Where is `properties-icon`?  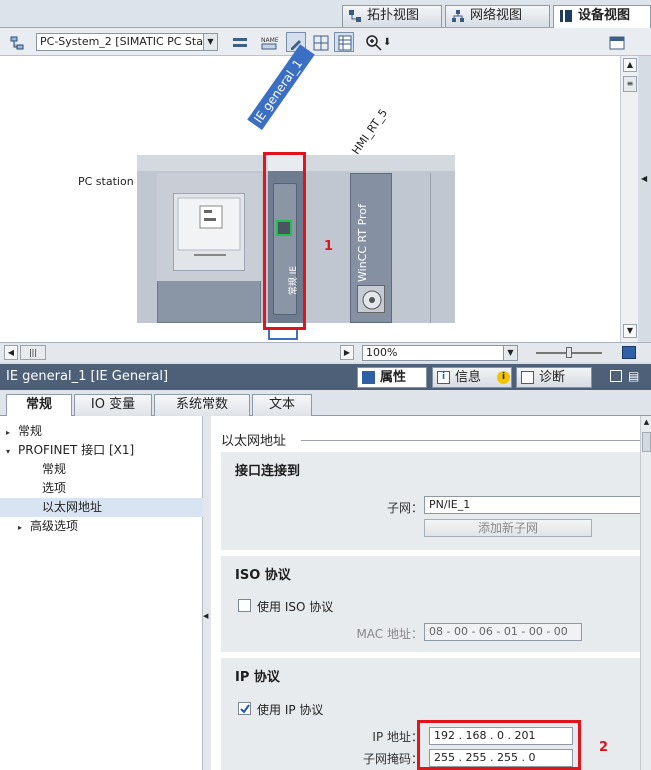 properties-icon is located at coordinates (368, 377).